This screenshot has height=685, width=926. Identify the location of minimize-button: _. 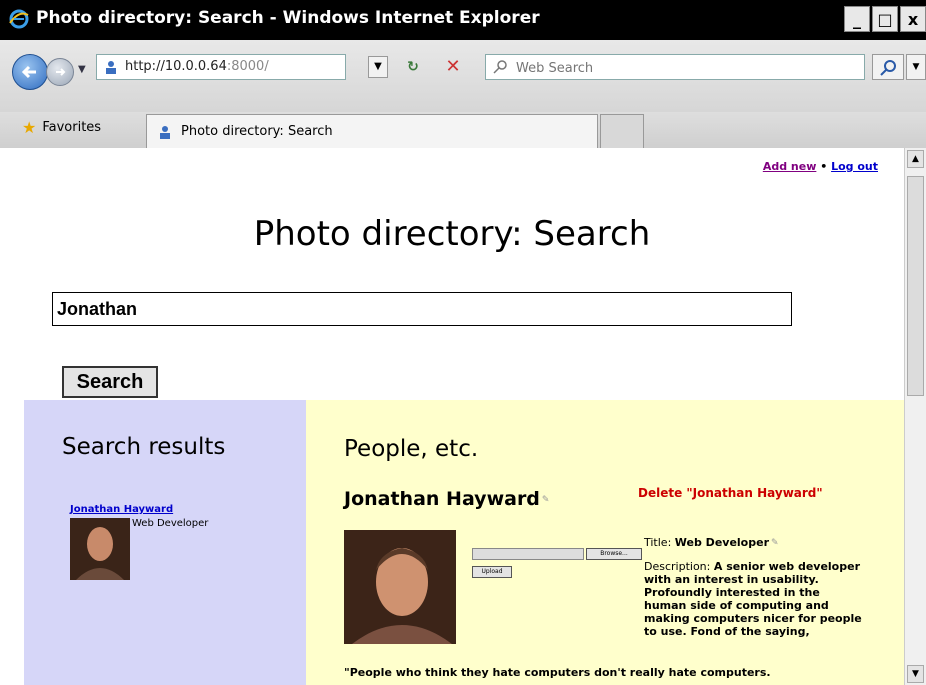
(857, 19).